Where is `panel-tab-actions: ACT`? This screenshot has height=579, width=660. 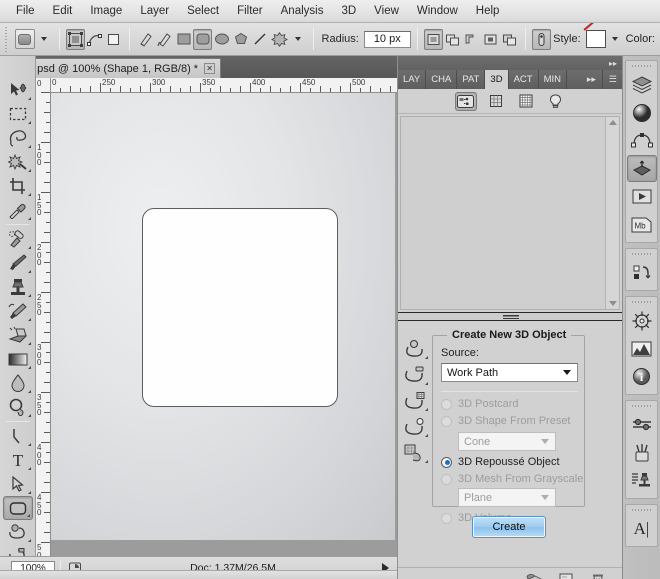 panel-tab-actions: ACT is located at coordinates (524, 79).